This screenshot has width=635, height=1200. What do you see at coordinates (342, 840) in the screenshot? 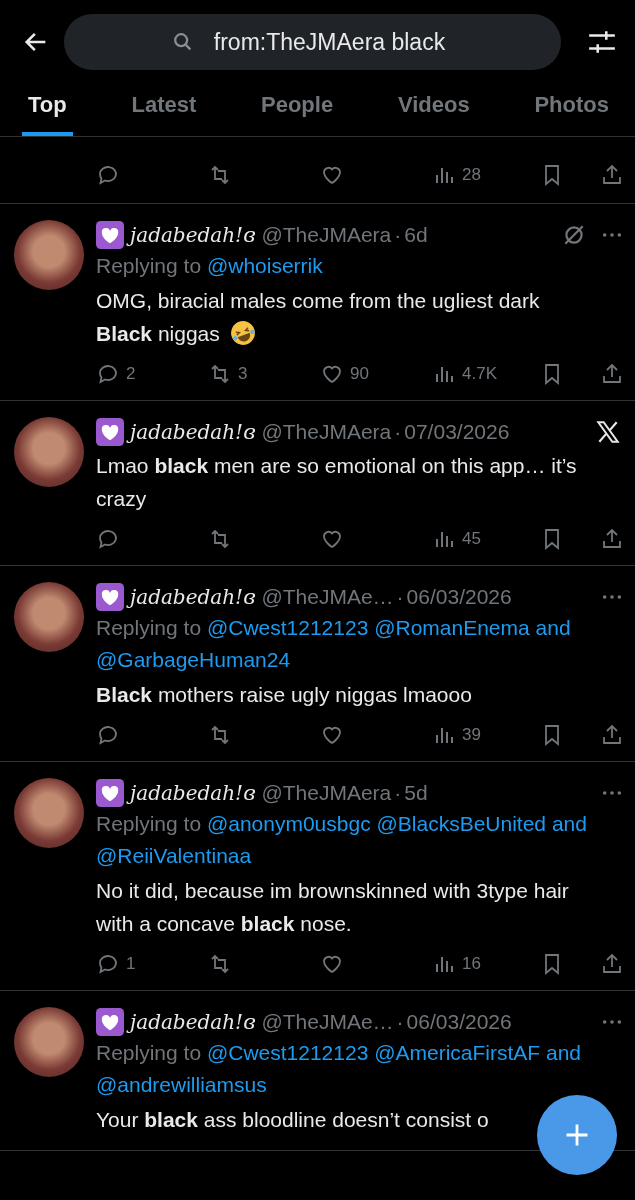
I see `replying-to-text: Replying to @anonym0usbgc @BlacksBeUnited and @ReiiValentinaa` at bounding box center [342, 840].